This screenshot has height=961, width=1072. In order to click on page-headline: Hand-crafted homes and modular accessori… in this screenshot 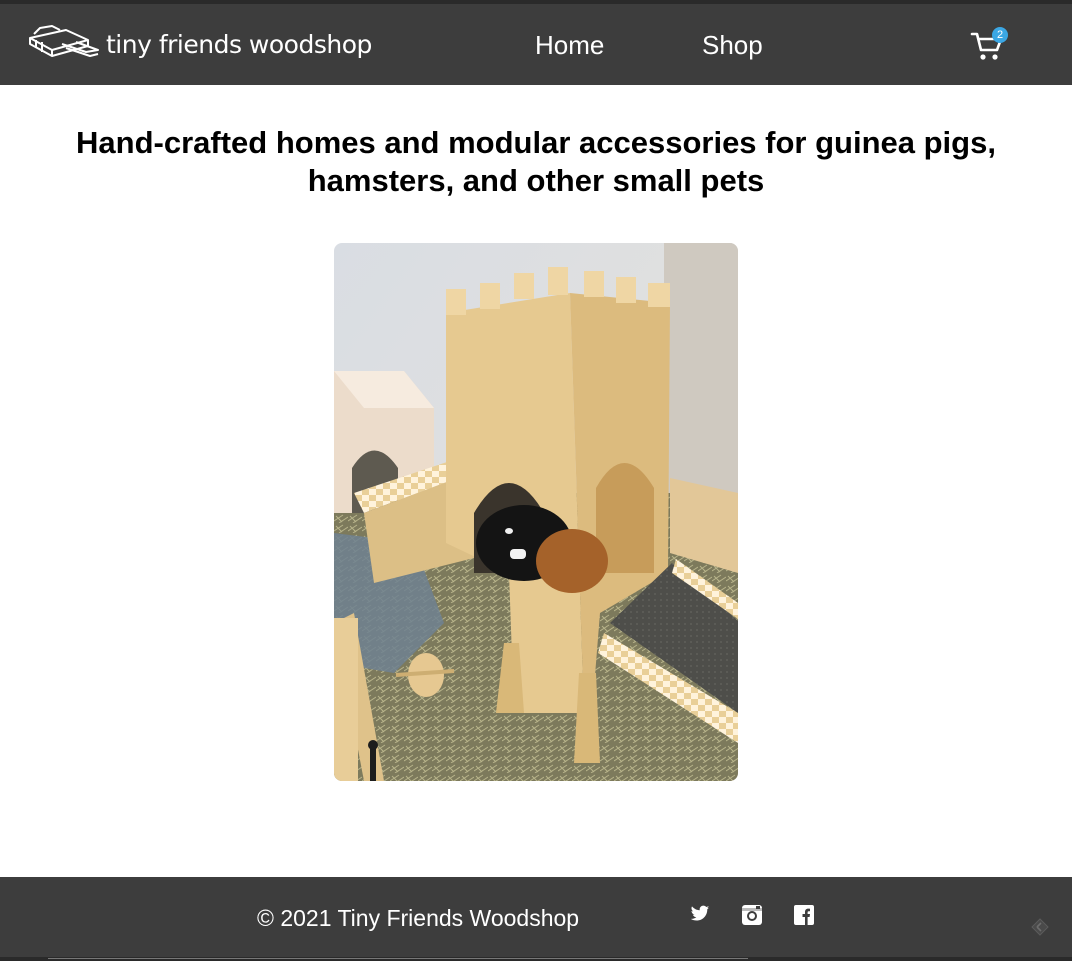, I will do `click(536, 161)`.